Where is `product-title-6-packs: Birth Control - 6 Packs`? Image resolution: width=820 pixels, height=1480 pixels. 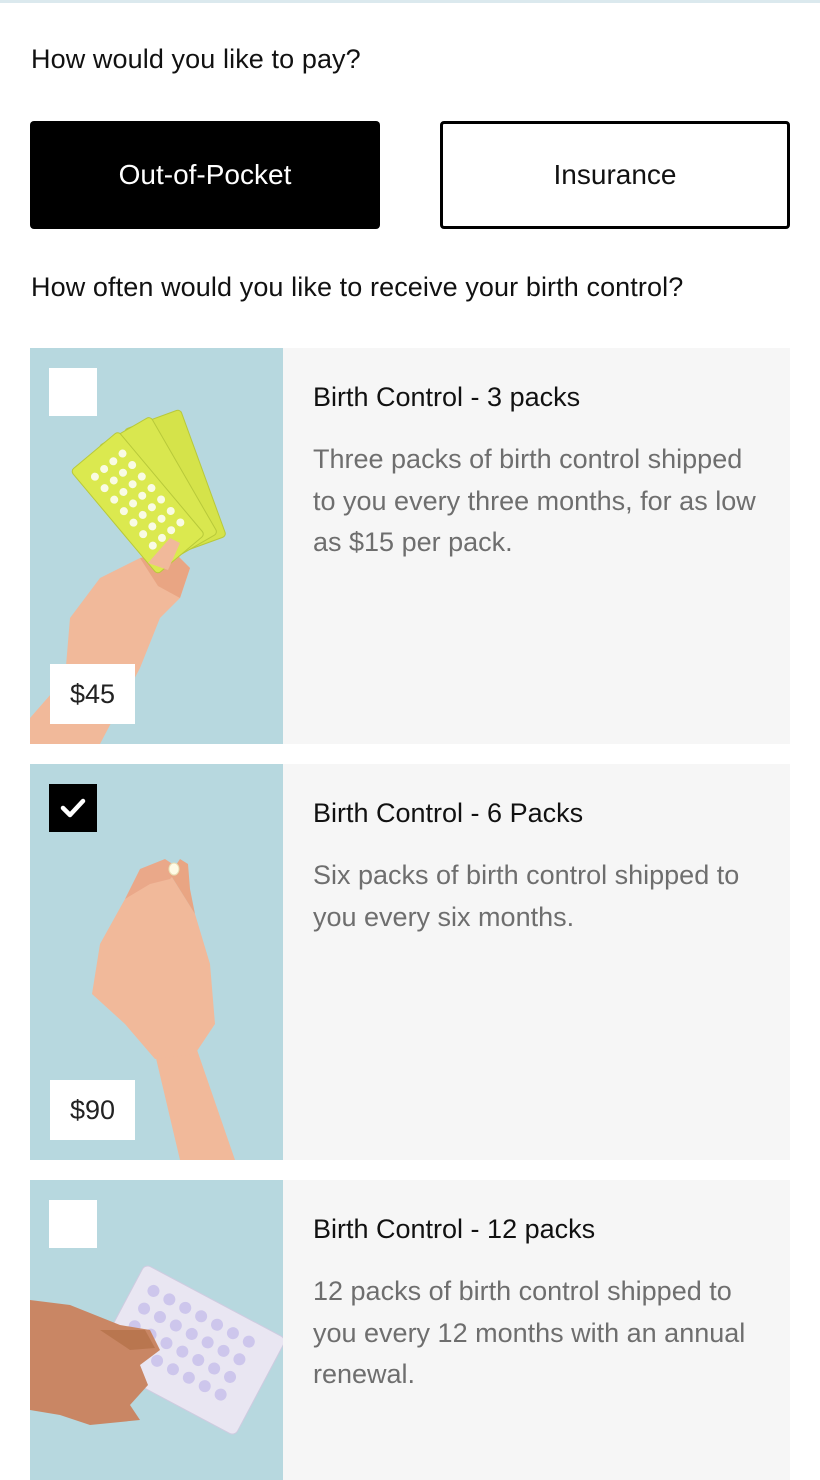
product-title-6-packs: Birth Control - 6 Packs is located at coordinates (448, 813).